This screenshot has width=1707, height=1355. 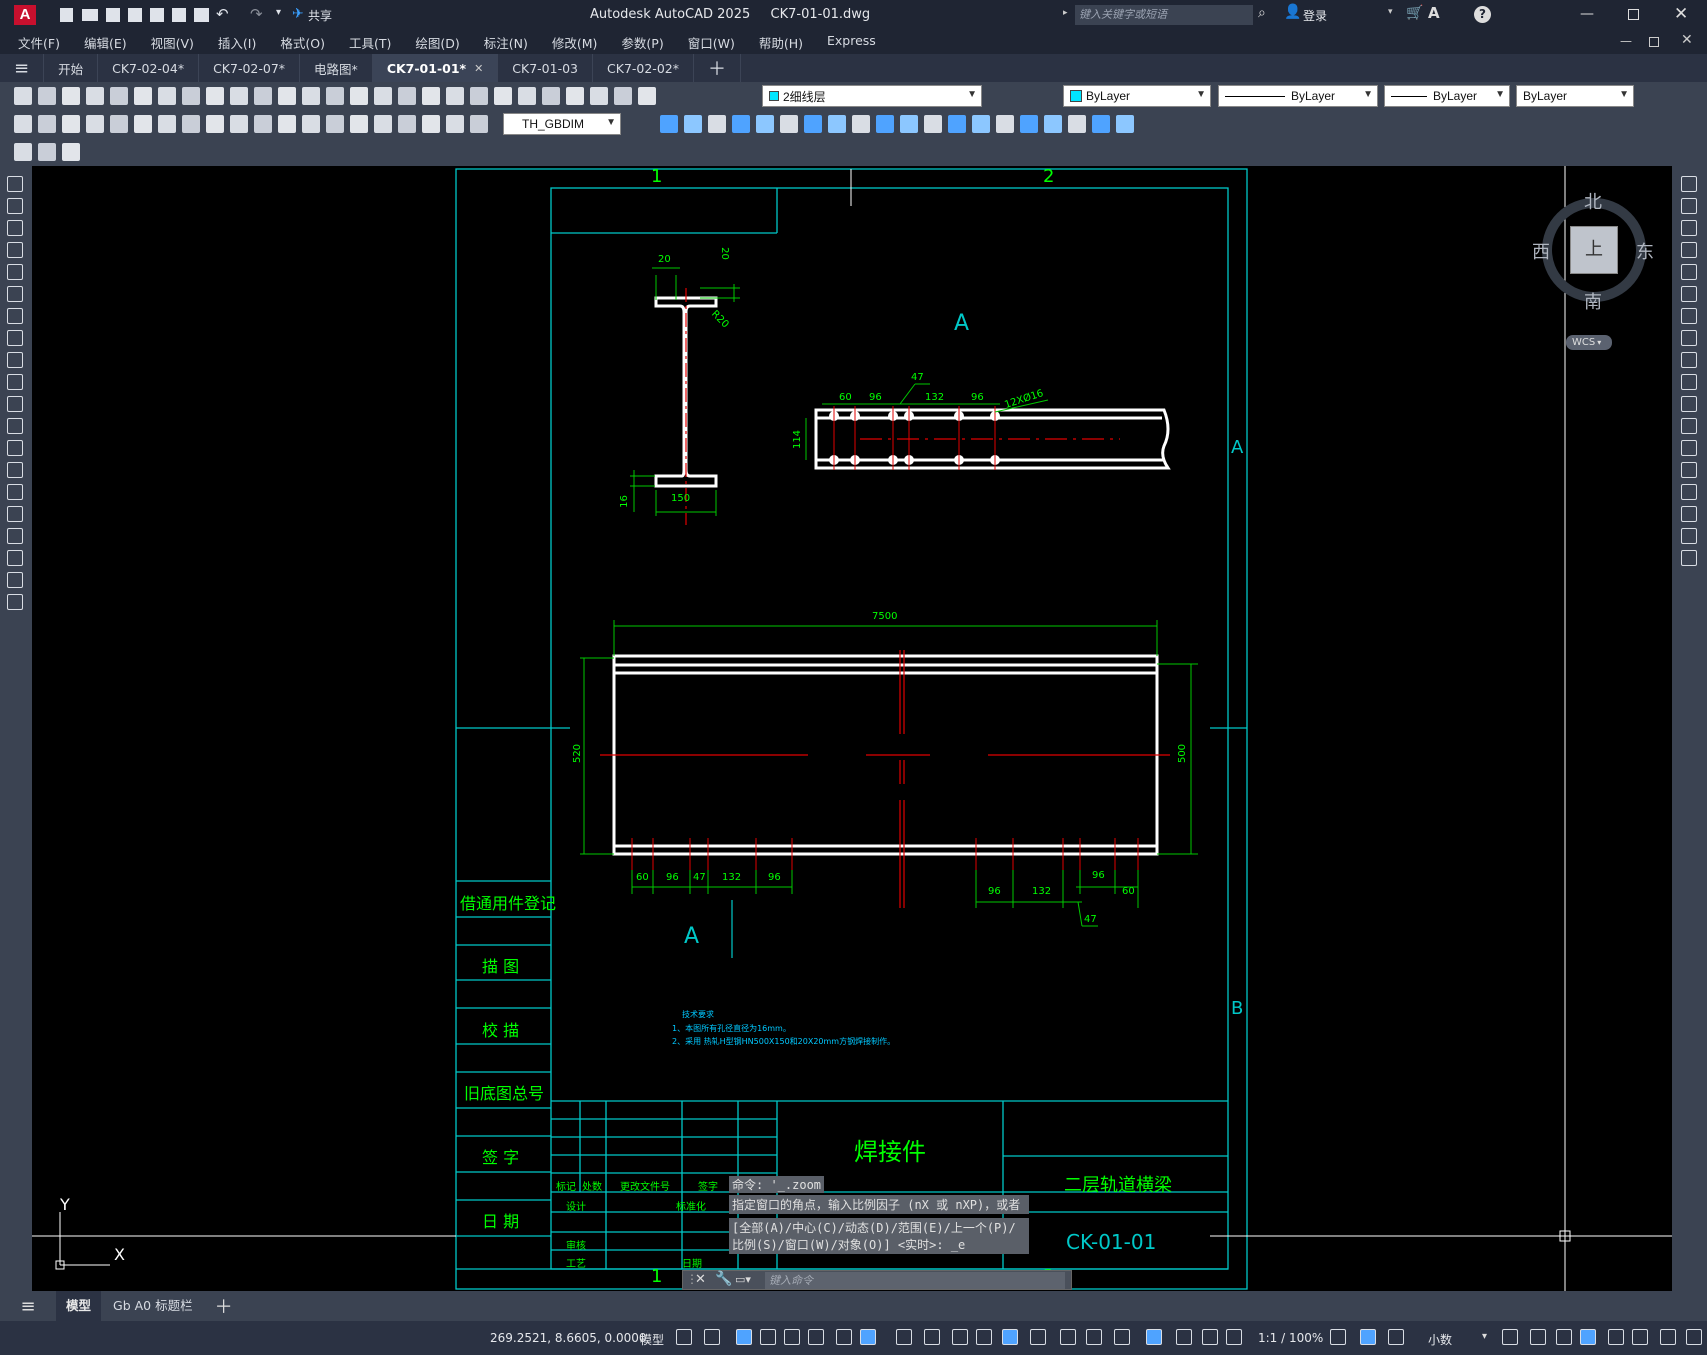 What do you see at coordinates (237, 42) in the screenshot?
I see `menu-item-3: 插入(I)` at bounding box center [237, 42].